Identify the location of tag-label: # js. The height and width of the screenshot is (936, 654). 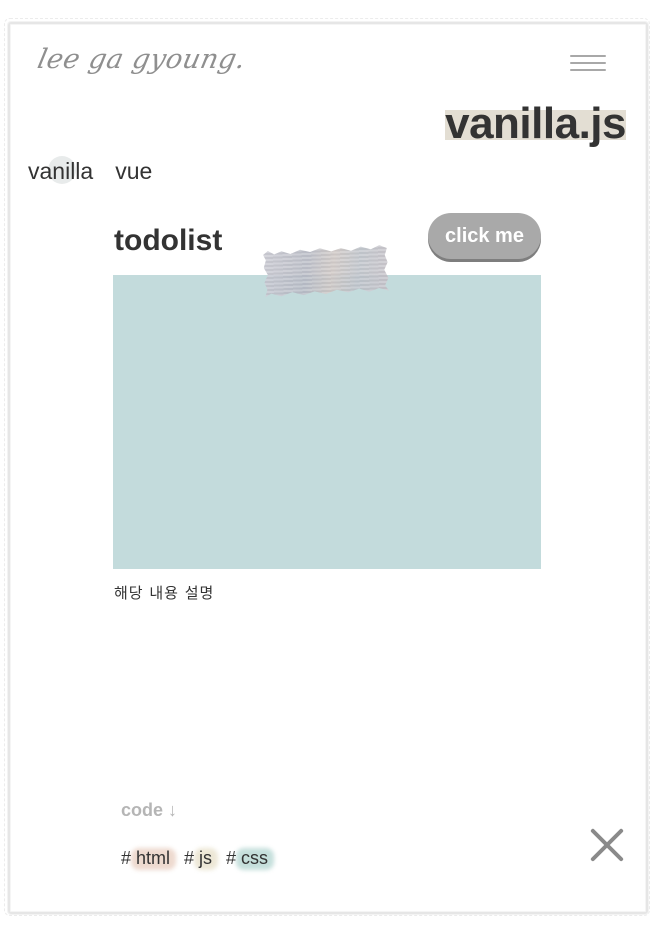
(198, 858).